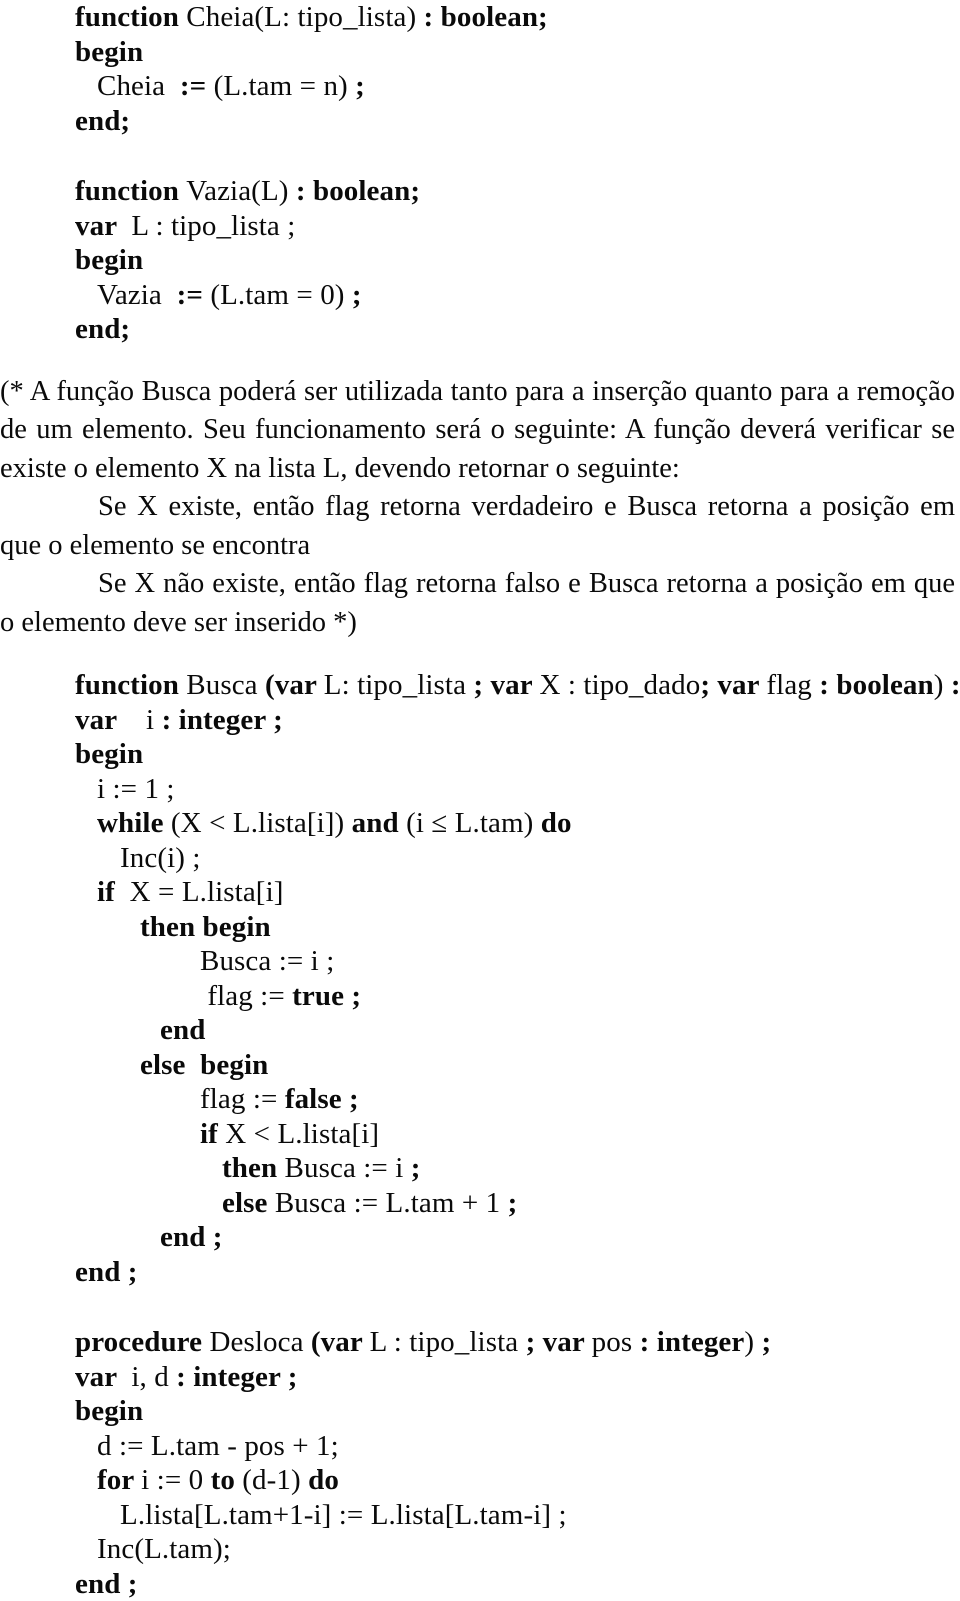 The image size is (960, 1601). I want to click on code-text: Busca := L.tam + 1, so click(391, 1203).